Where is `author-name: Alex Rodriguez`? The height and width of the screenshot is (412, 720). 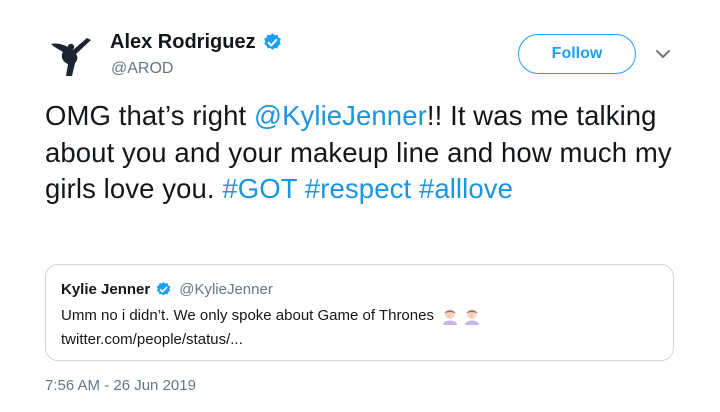
author-name: Alex Rodriguez is located at coordinates (196, 42).